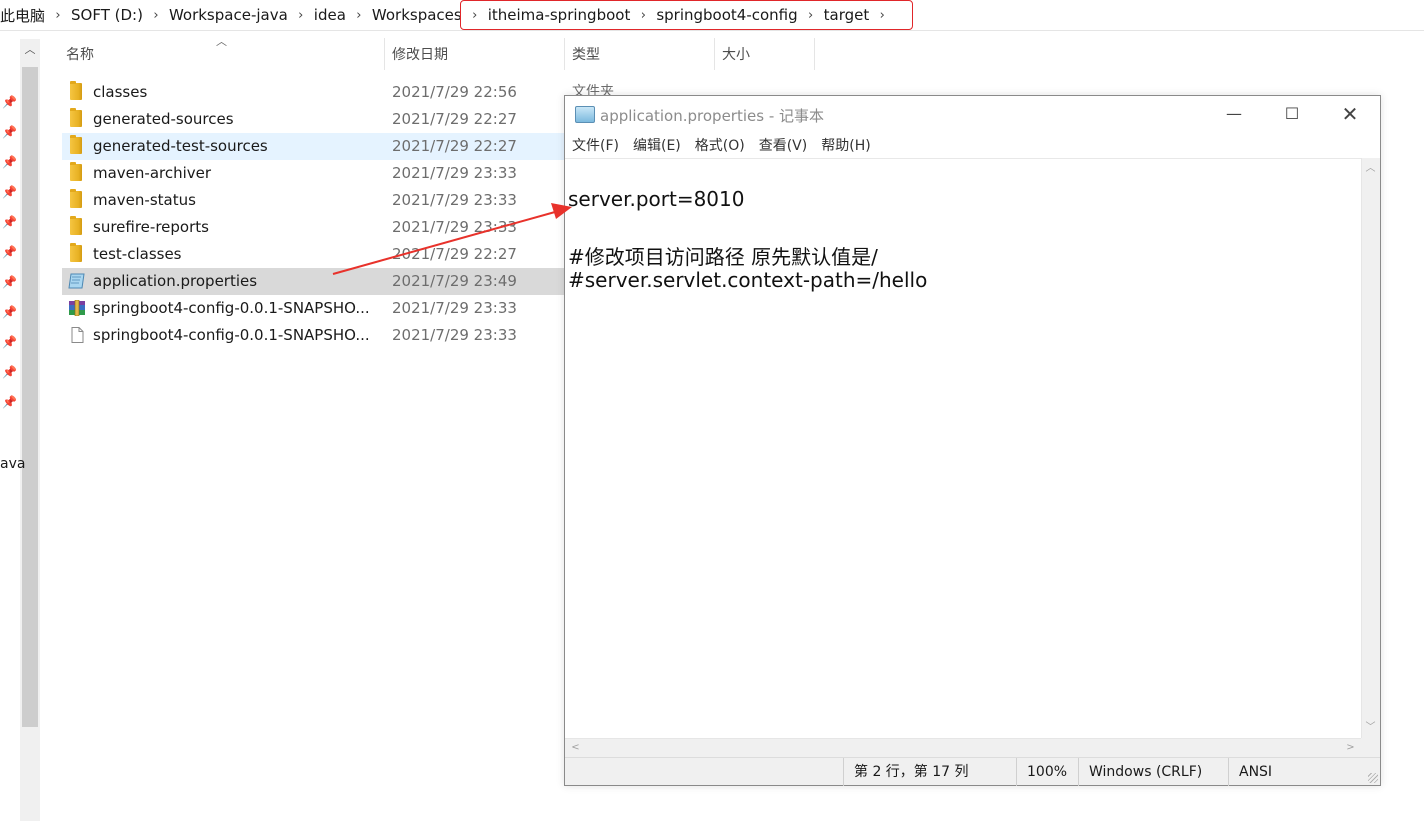 The width and height of the screenshot is (1424, 821). I want to click on file-row-generated-test-sources: generated-test-sources 2021/7/29 22:27, so click(313, 146).